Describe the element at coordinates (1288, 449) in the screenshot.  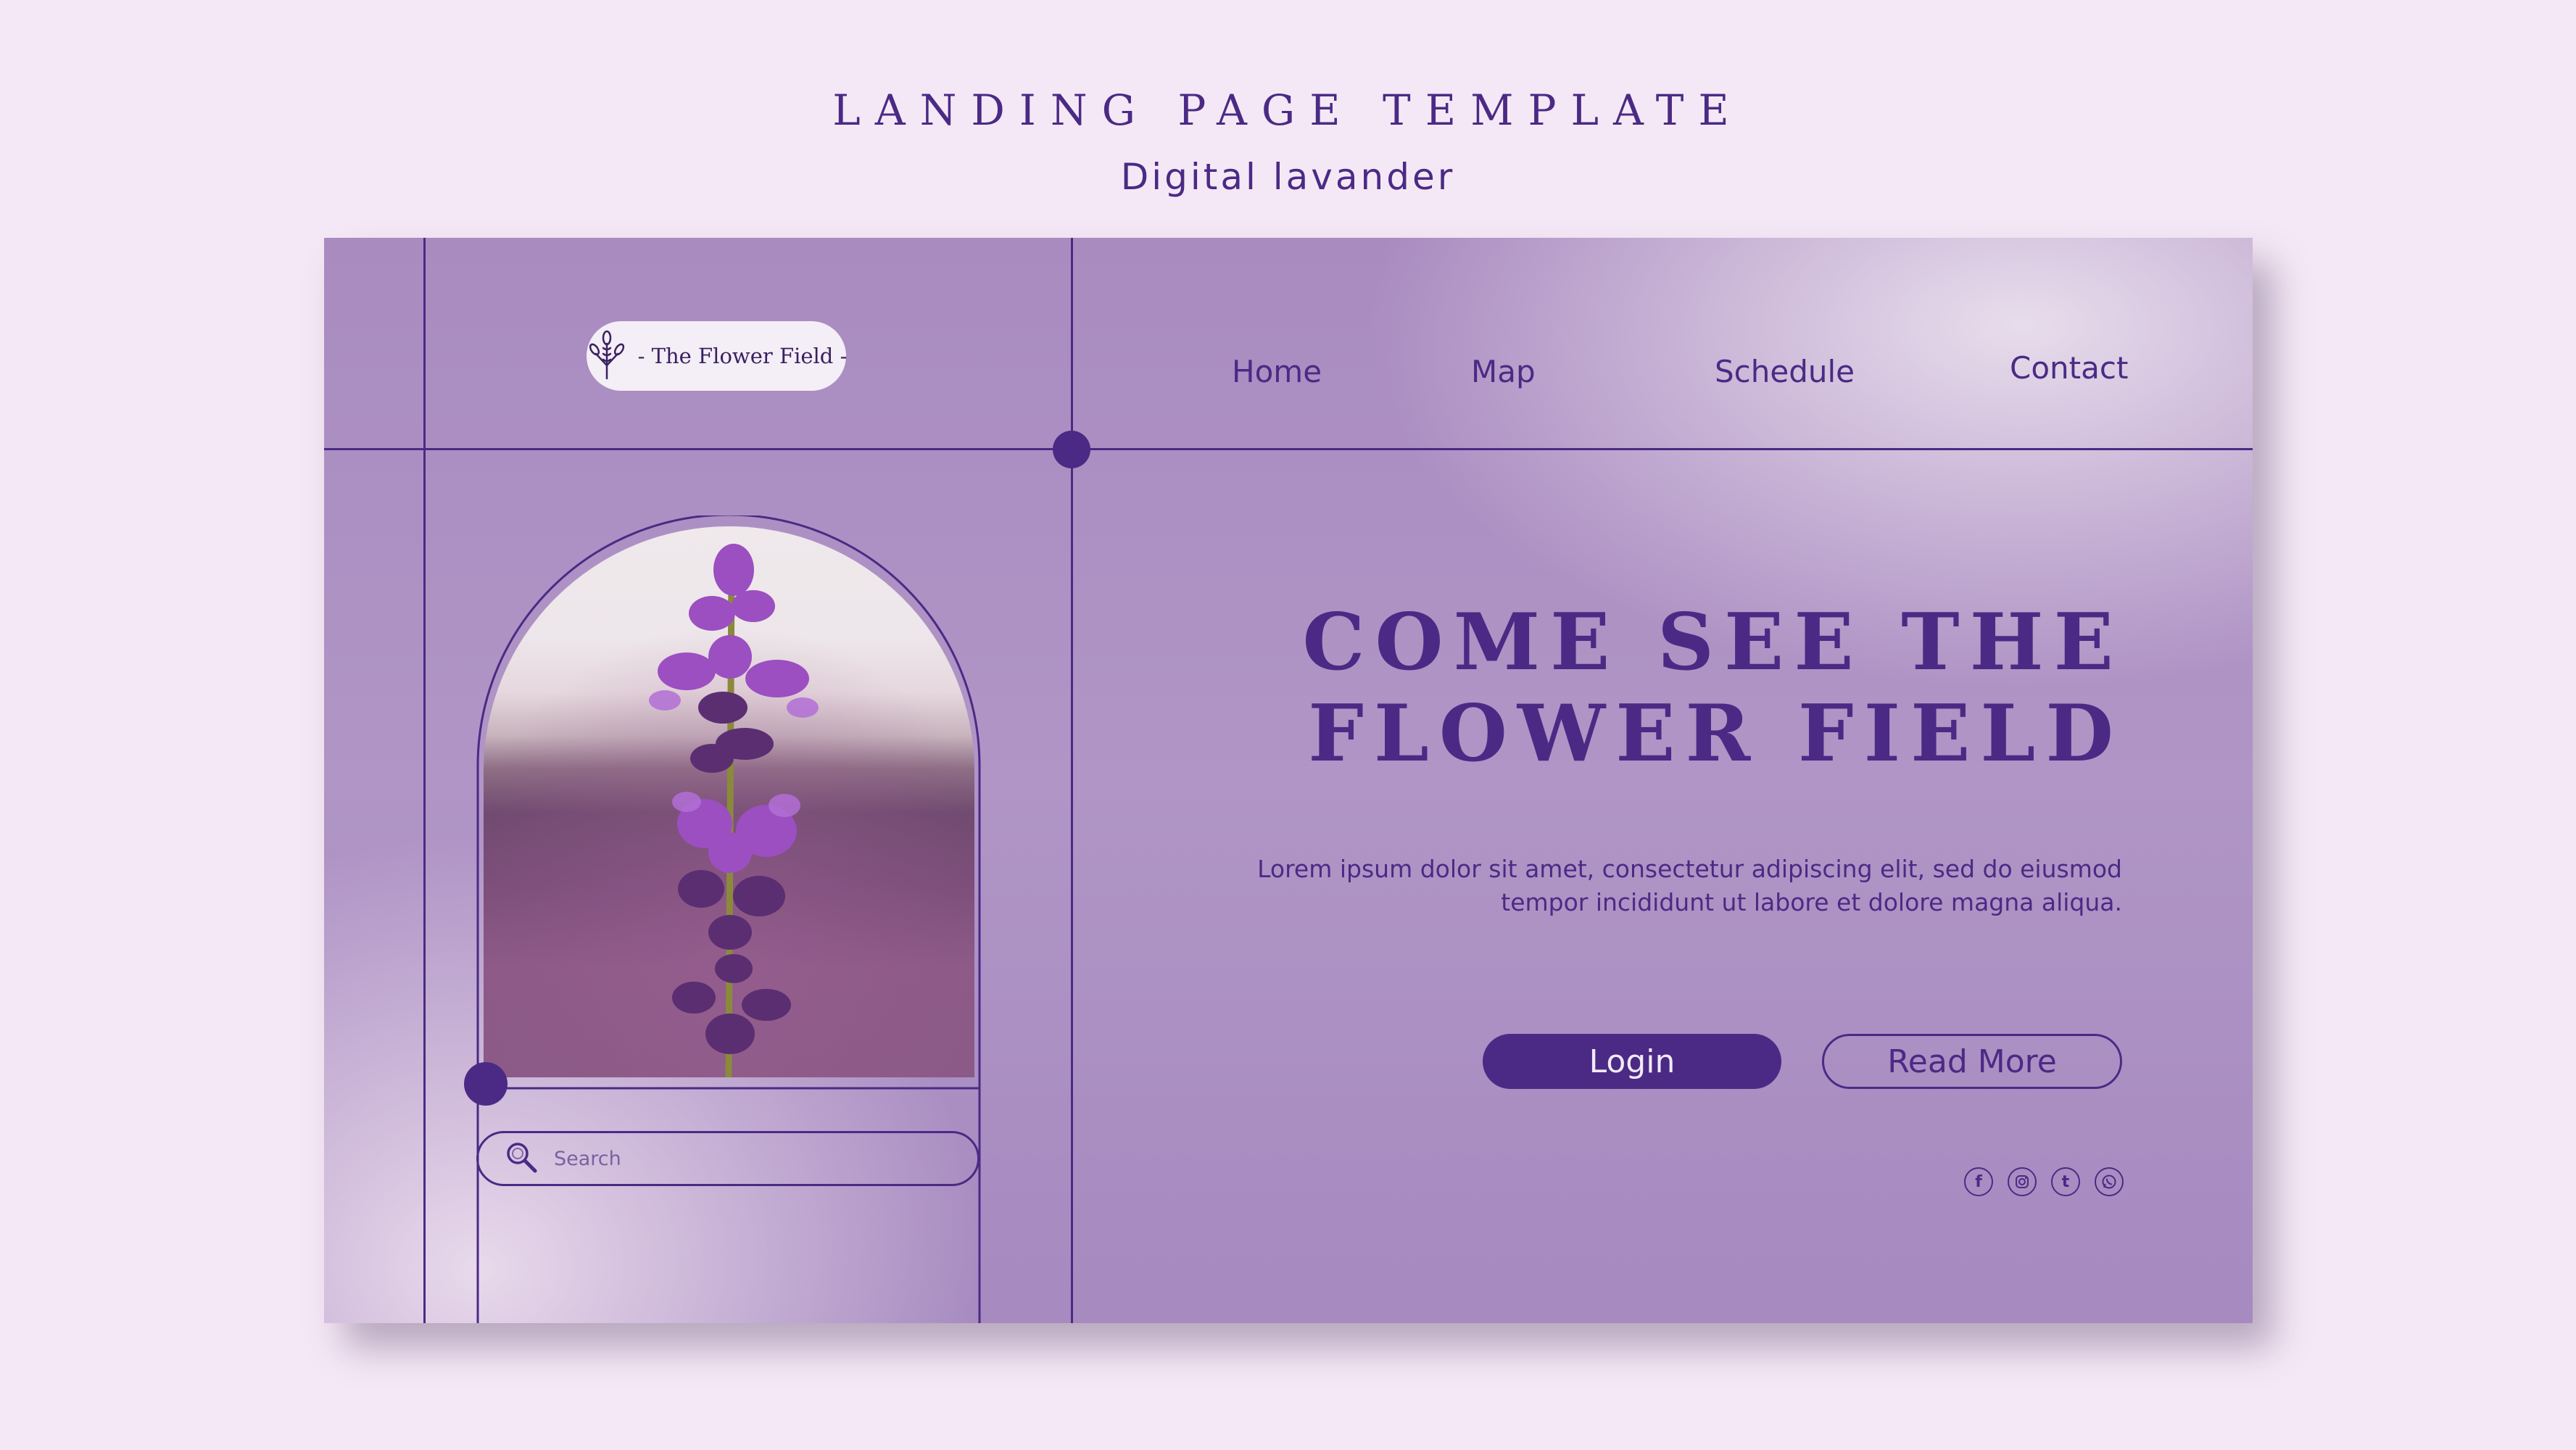
I see `grid-line-header` at that location.